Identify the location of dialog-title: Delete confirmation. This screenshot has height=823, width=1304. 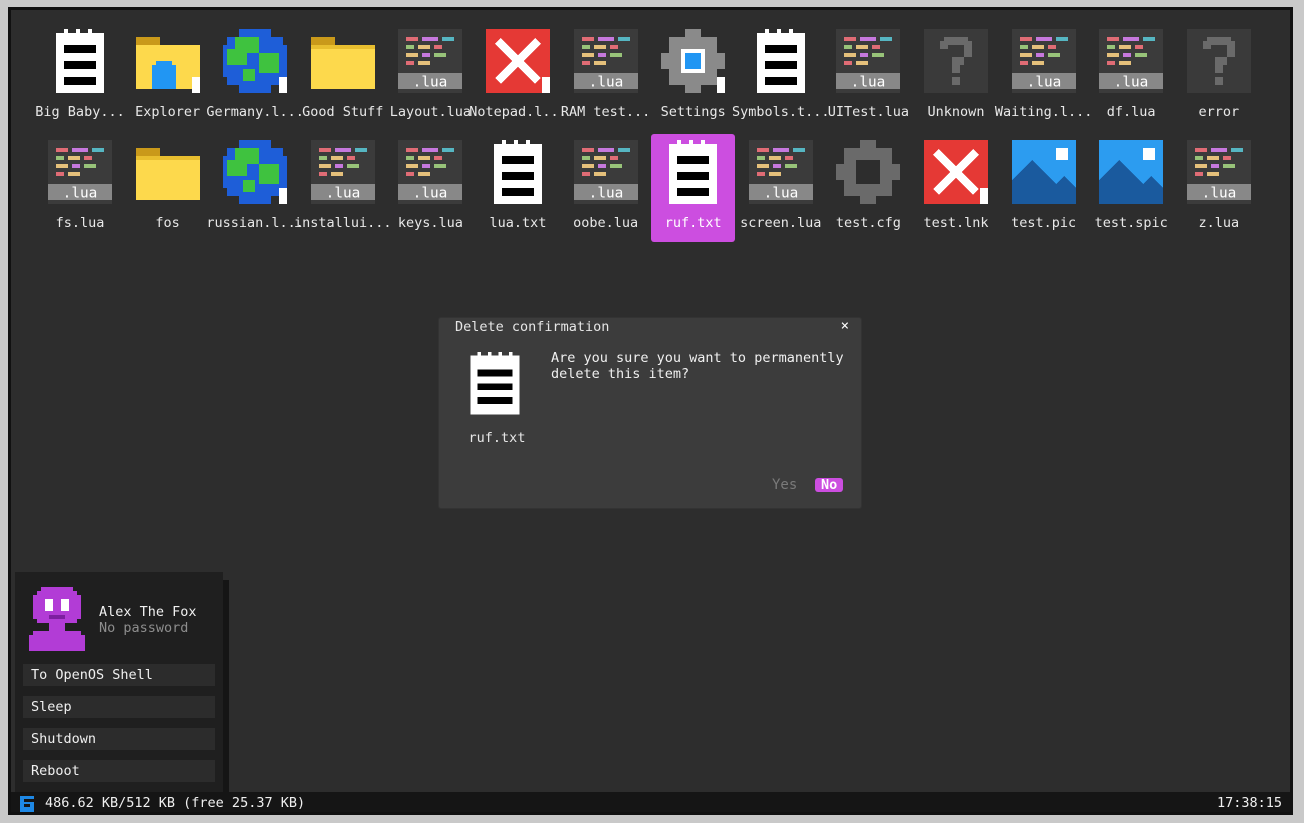
(532, 327).